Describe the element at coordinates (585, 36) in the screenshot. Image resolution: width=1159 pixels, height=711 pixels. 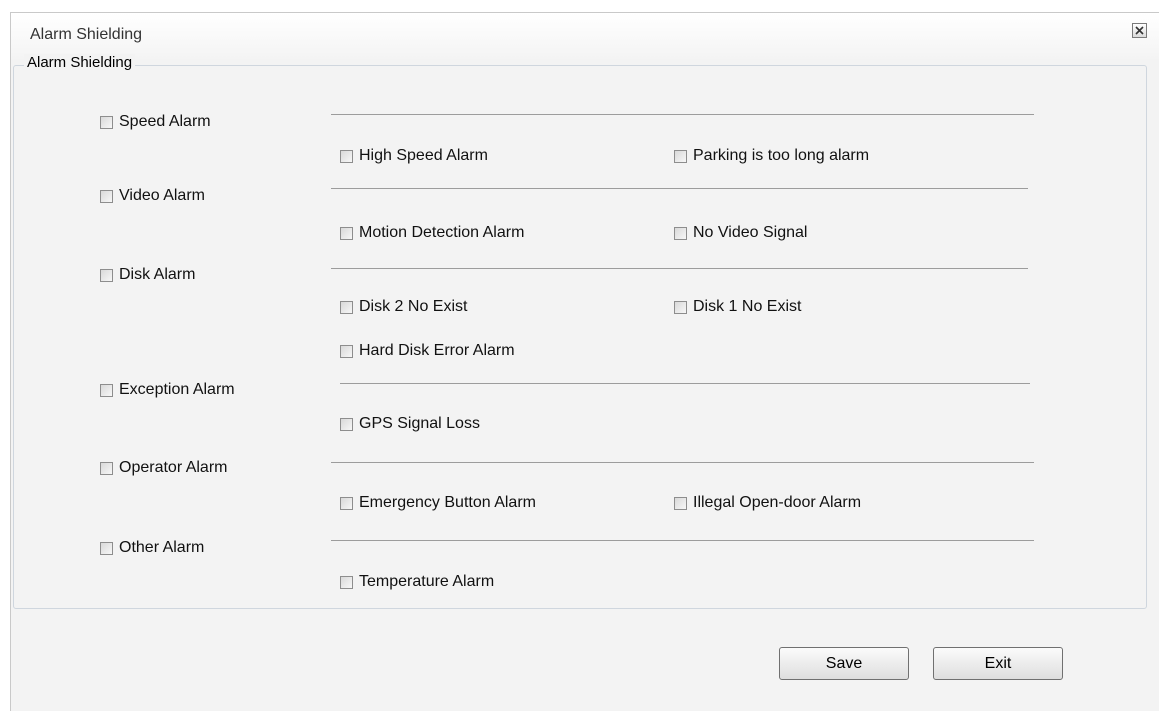
I see `title-bar: Alarm Shielding` at that location.